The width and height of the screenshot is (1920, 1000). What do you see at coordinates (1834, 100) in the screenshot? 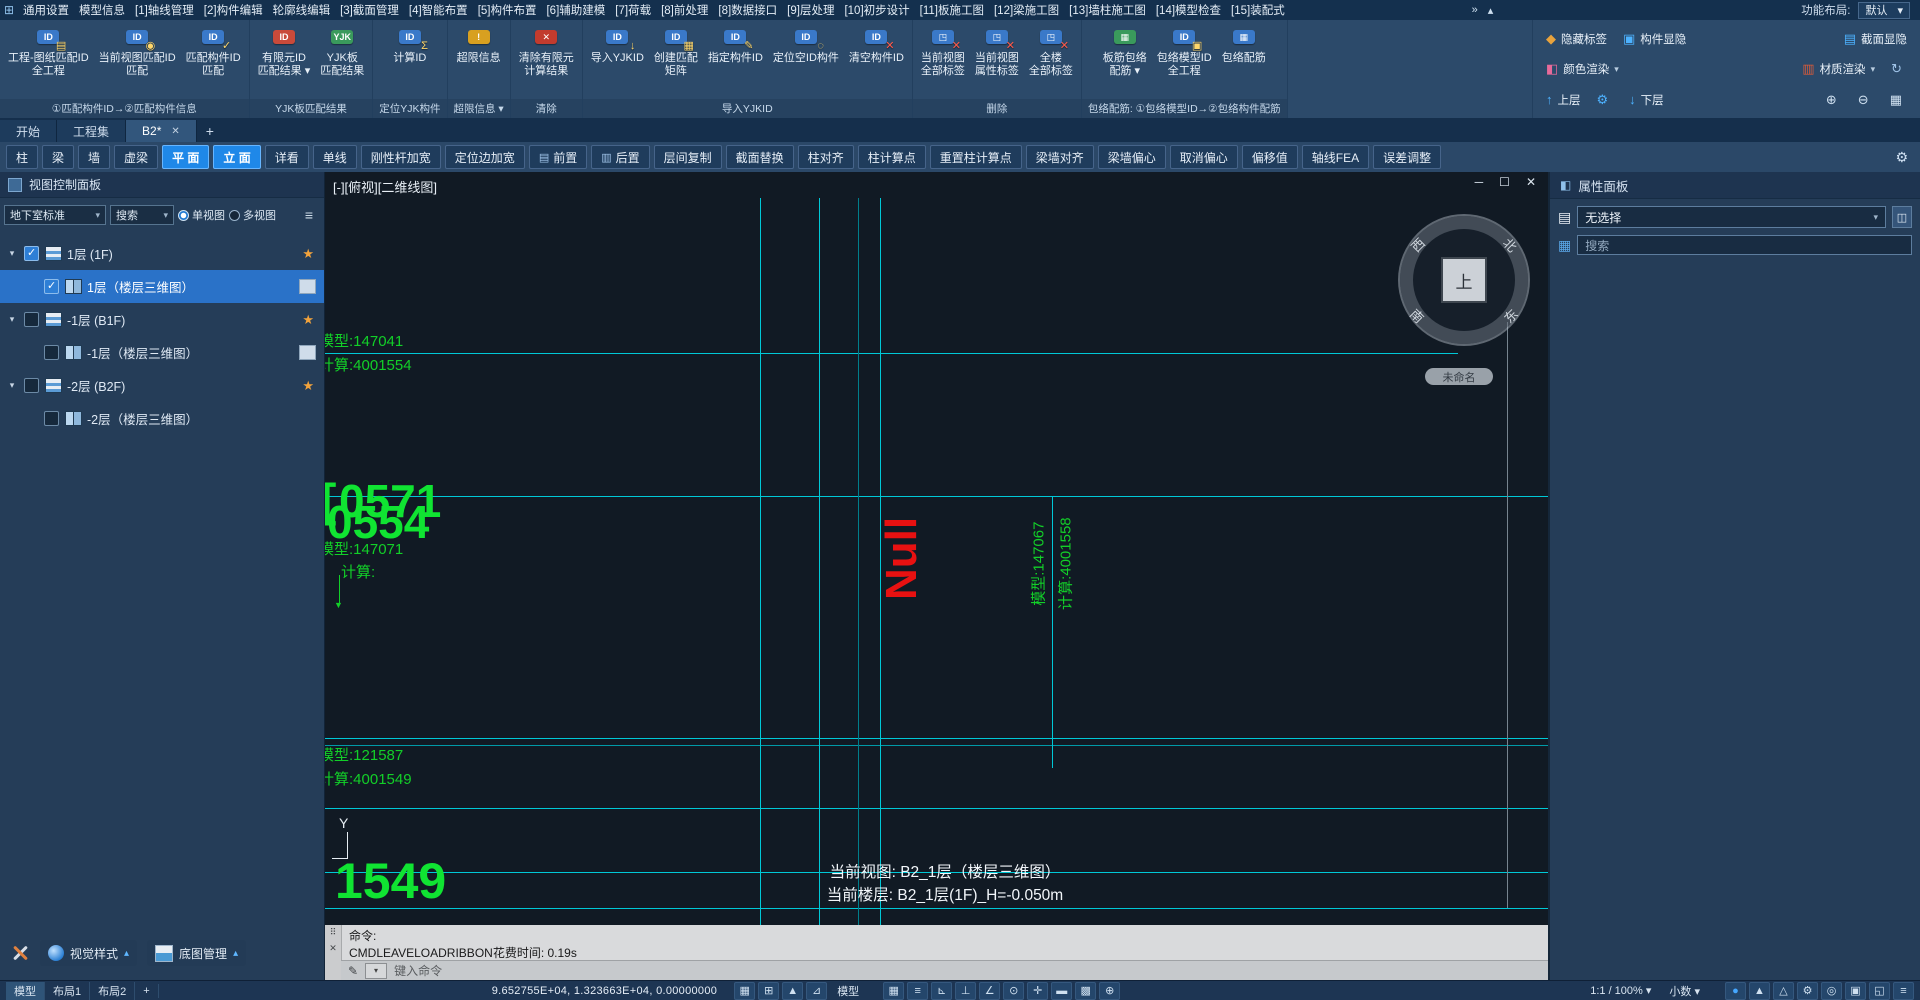
I see `zoom-in-icon: ⊕` at bounding box center [1834, 100].